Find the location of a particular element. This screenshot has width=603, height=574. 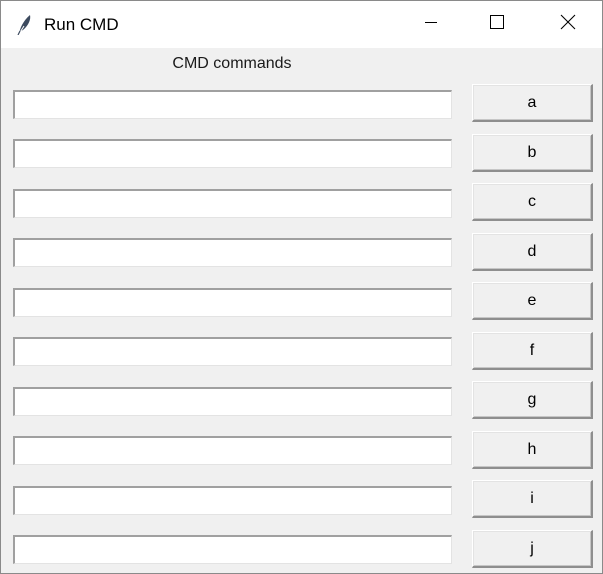

minimize-button is located at coordinates (431, 24).